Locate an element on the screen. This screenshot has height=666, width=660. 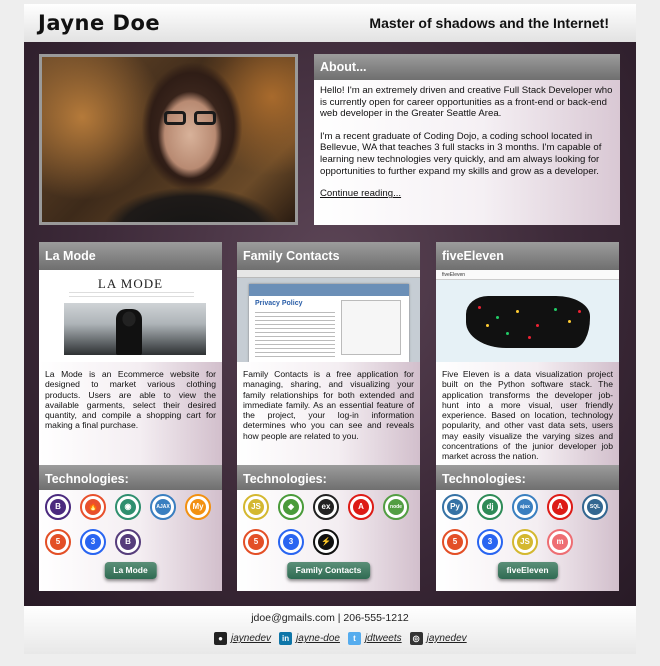
icon-glyph: ◆ is located at coordinates (291, 507).